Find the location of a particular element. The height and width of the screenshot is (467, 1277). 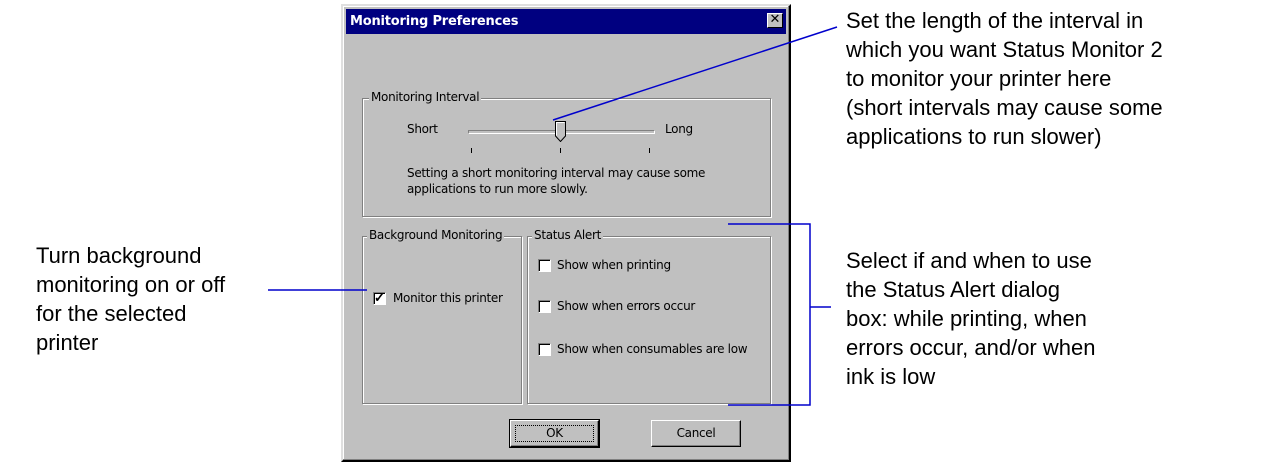

interval-callout-line-4: (short intervals may cause some is located at coordinates (1004, 107).